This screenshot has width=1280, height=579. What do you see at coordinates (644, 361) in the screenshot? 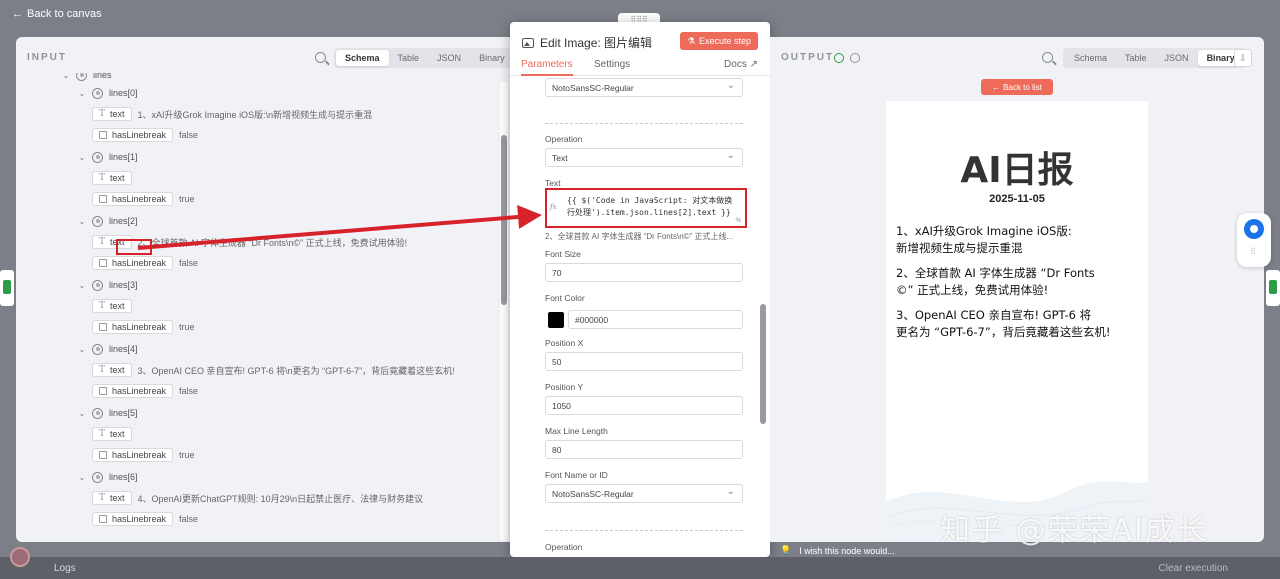
I see `position-x-input: 50` at bounding box center [644, 361].